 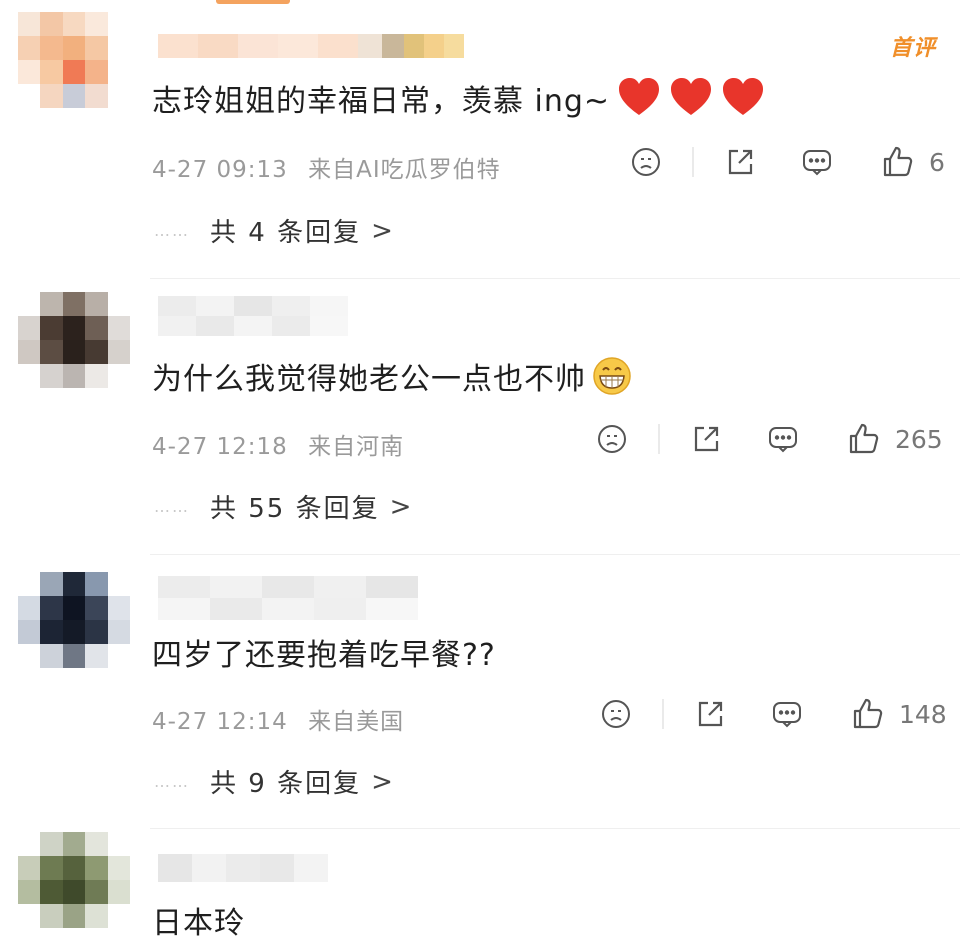 I want to click on comment-actions: 6, so click(x=787, y=162).